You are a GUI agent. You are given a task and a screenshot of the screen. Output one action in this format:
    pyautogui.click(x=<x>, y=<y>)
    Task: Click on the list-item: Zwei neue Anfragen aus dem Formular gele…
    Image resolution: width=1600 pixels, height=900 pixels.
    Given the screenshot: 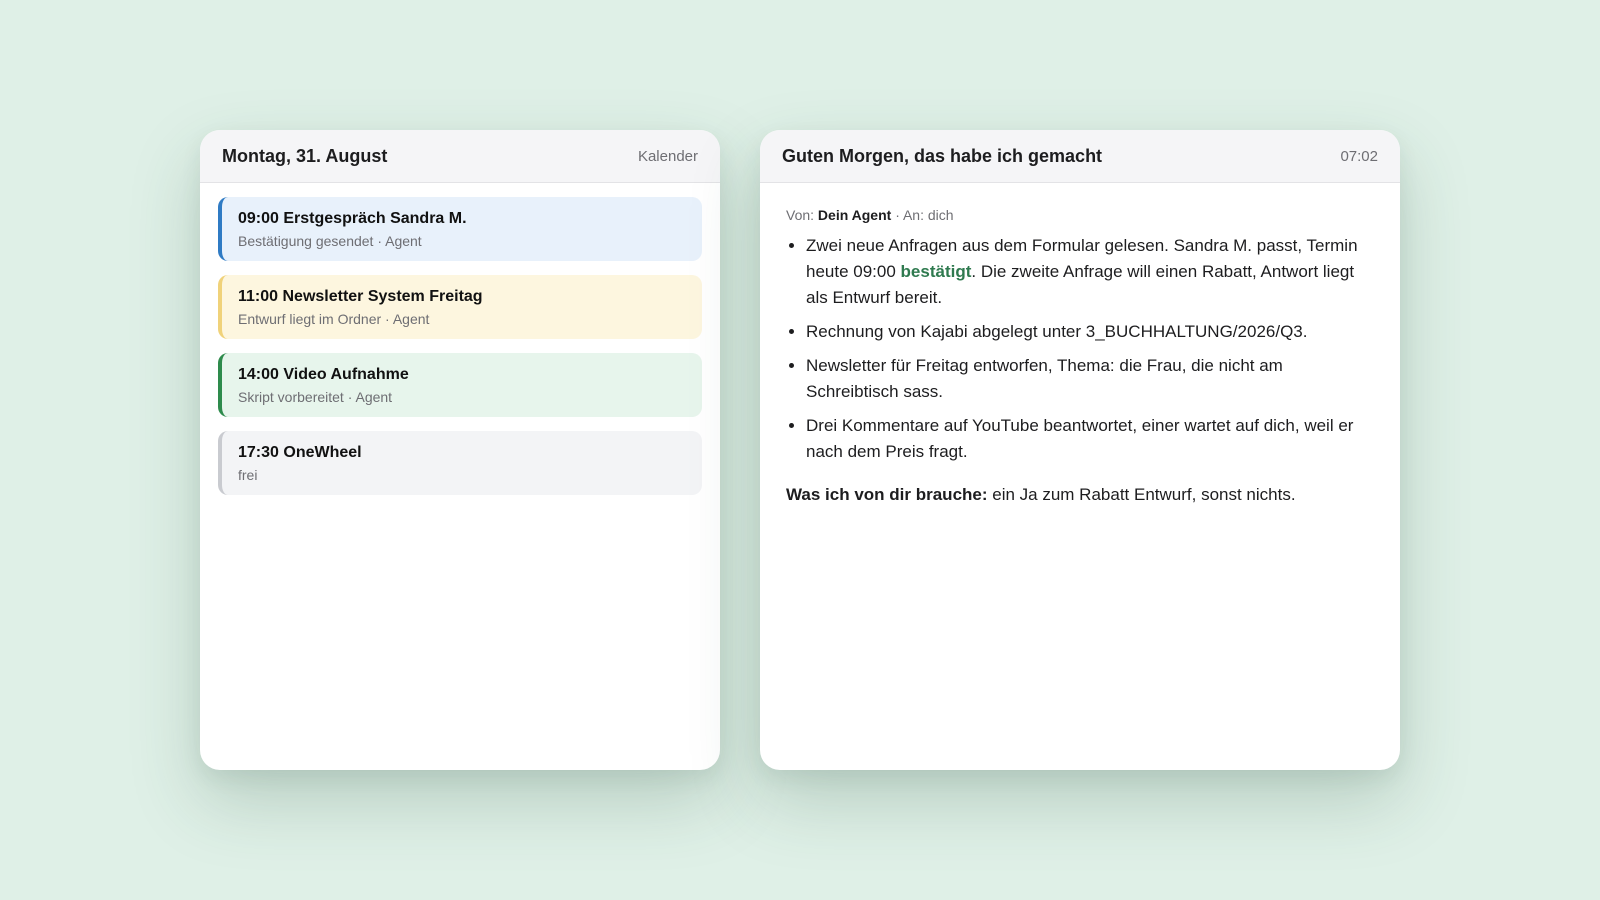 What is the action you would take?
    pyautogui.click(x=1090, y=272)
    